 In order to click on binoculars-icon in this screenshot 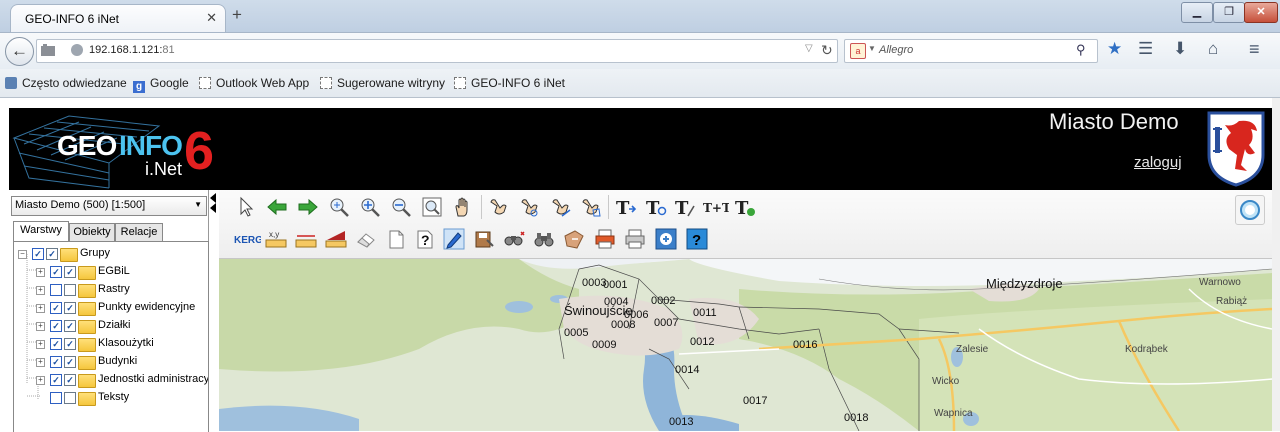, I will do `click(544, 239)`.